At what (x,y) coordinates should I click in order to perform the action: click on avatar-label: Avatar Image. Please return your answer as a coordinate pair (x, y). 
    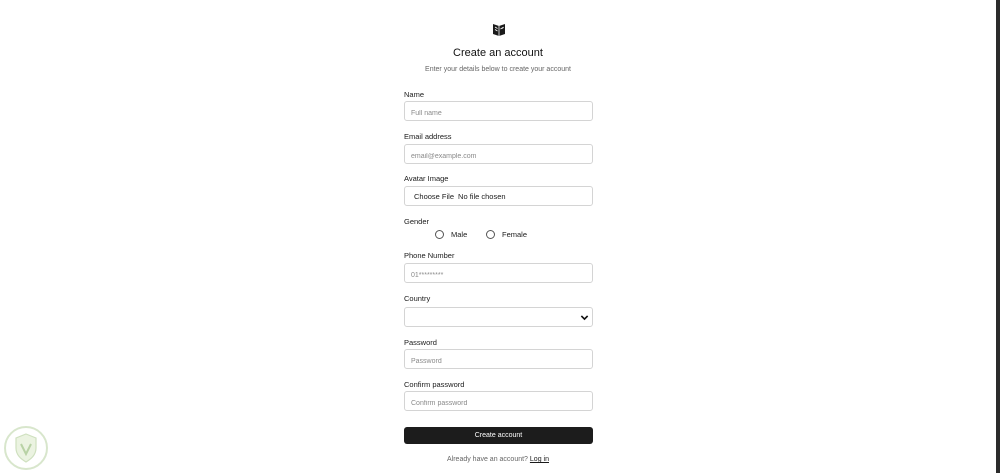
    Looking at the image, I should click on (426, 178).